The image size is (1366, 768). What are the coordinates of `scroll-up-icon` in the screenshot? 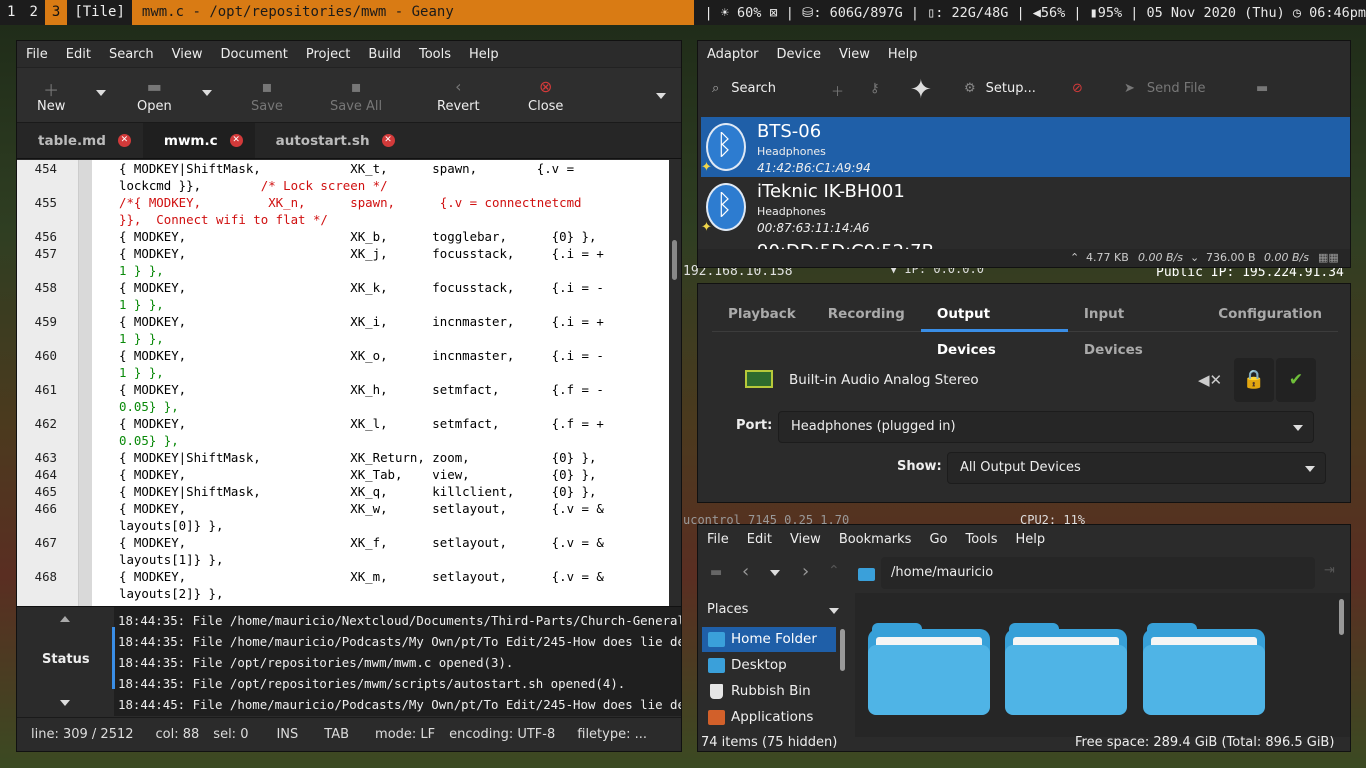 It's located at (65, 619).